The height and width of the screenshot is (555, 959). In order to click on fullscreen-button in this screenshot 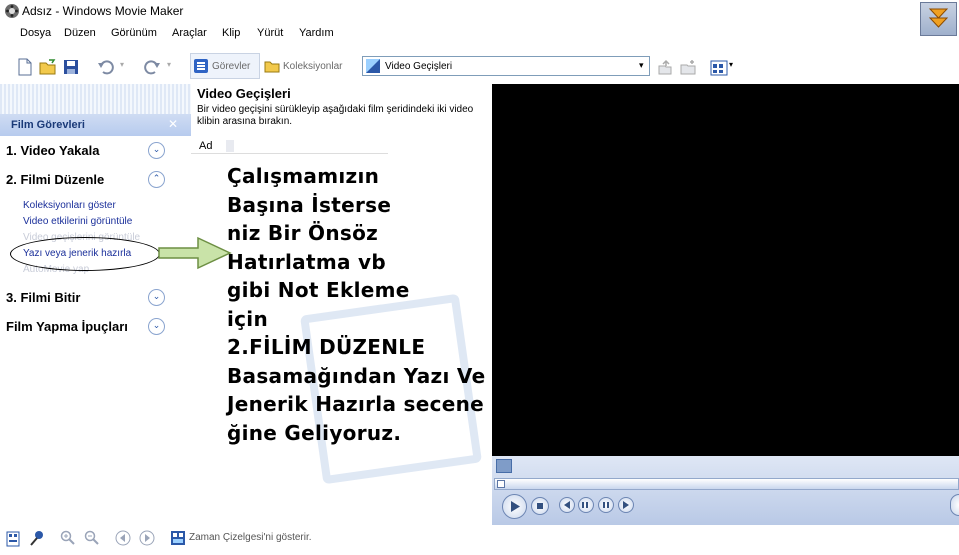, I will do `click(954, 505)`.